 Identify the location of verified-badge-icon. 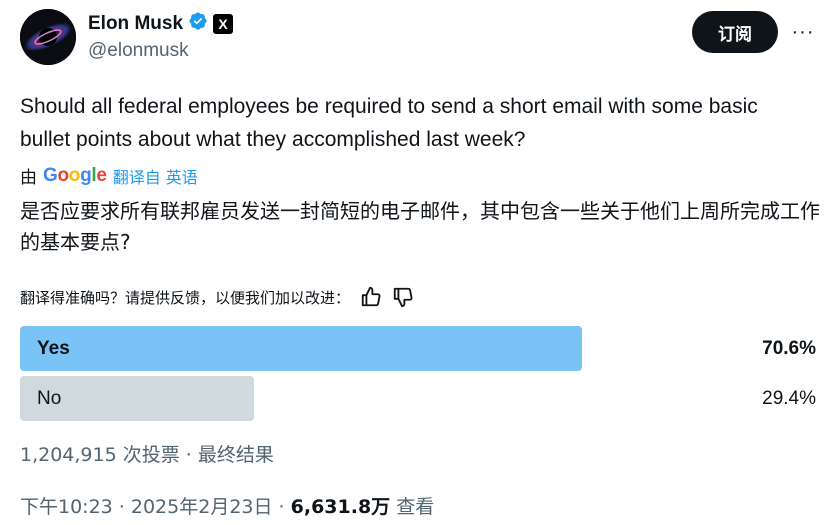
(198, 23).